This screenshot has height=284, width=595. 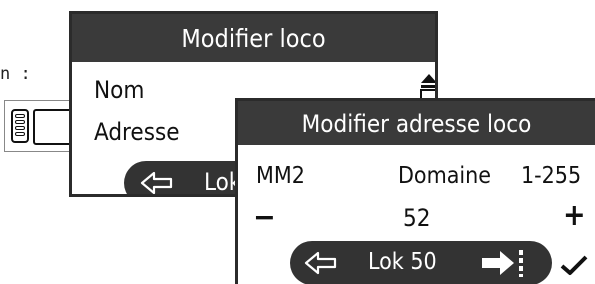 I want to click on address-value: 52, so click(x=416, y=218).